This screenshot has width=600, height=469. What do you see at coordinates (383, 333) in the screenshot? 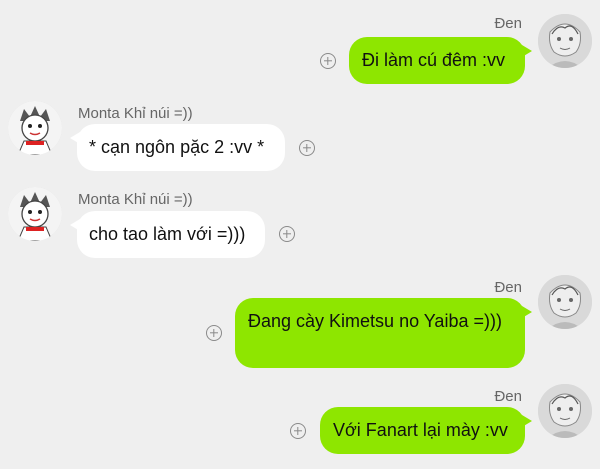
I see `message-bubble: Đang cày Kimetsu no Yaiba =)))` at bounding box center [383, 333].